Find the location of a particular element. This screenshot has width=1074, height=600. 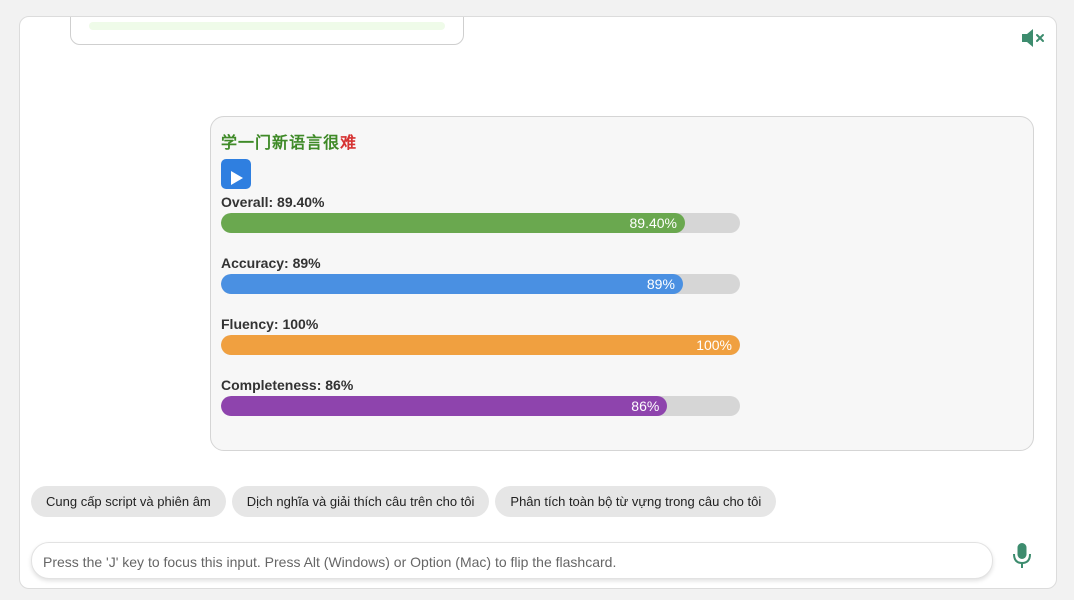

play-button is located at coordinates (236, 174).